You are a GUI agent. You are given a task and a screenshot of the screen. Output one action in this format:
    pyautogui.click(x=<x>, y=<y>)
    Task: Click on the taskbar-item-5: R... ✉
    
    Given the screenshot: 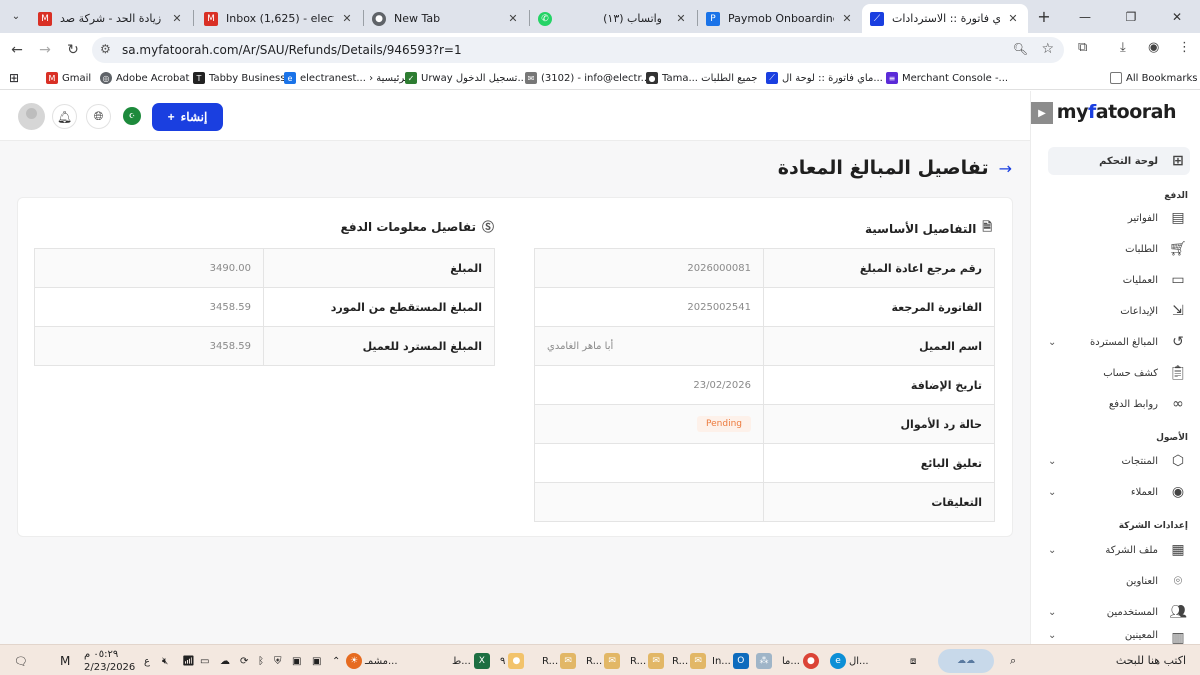 What is the action you would take?
    pyautogui.click(x=648, y=661)
    